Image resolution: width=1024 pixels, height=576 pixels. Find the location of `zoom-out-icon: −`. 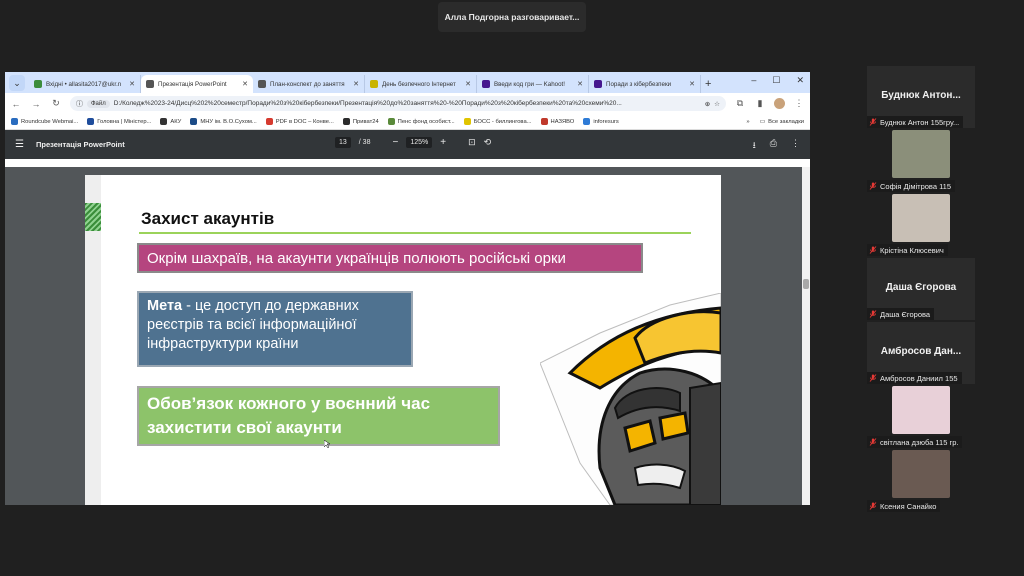

zoom-out-icon: − is located at coordinates (395, 142).